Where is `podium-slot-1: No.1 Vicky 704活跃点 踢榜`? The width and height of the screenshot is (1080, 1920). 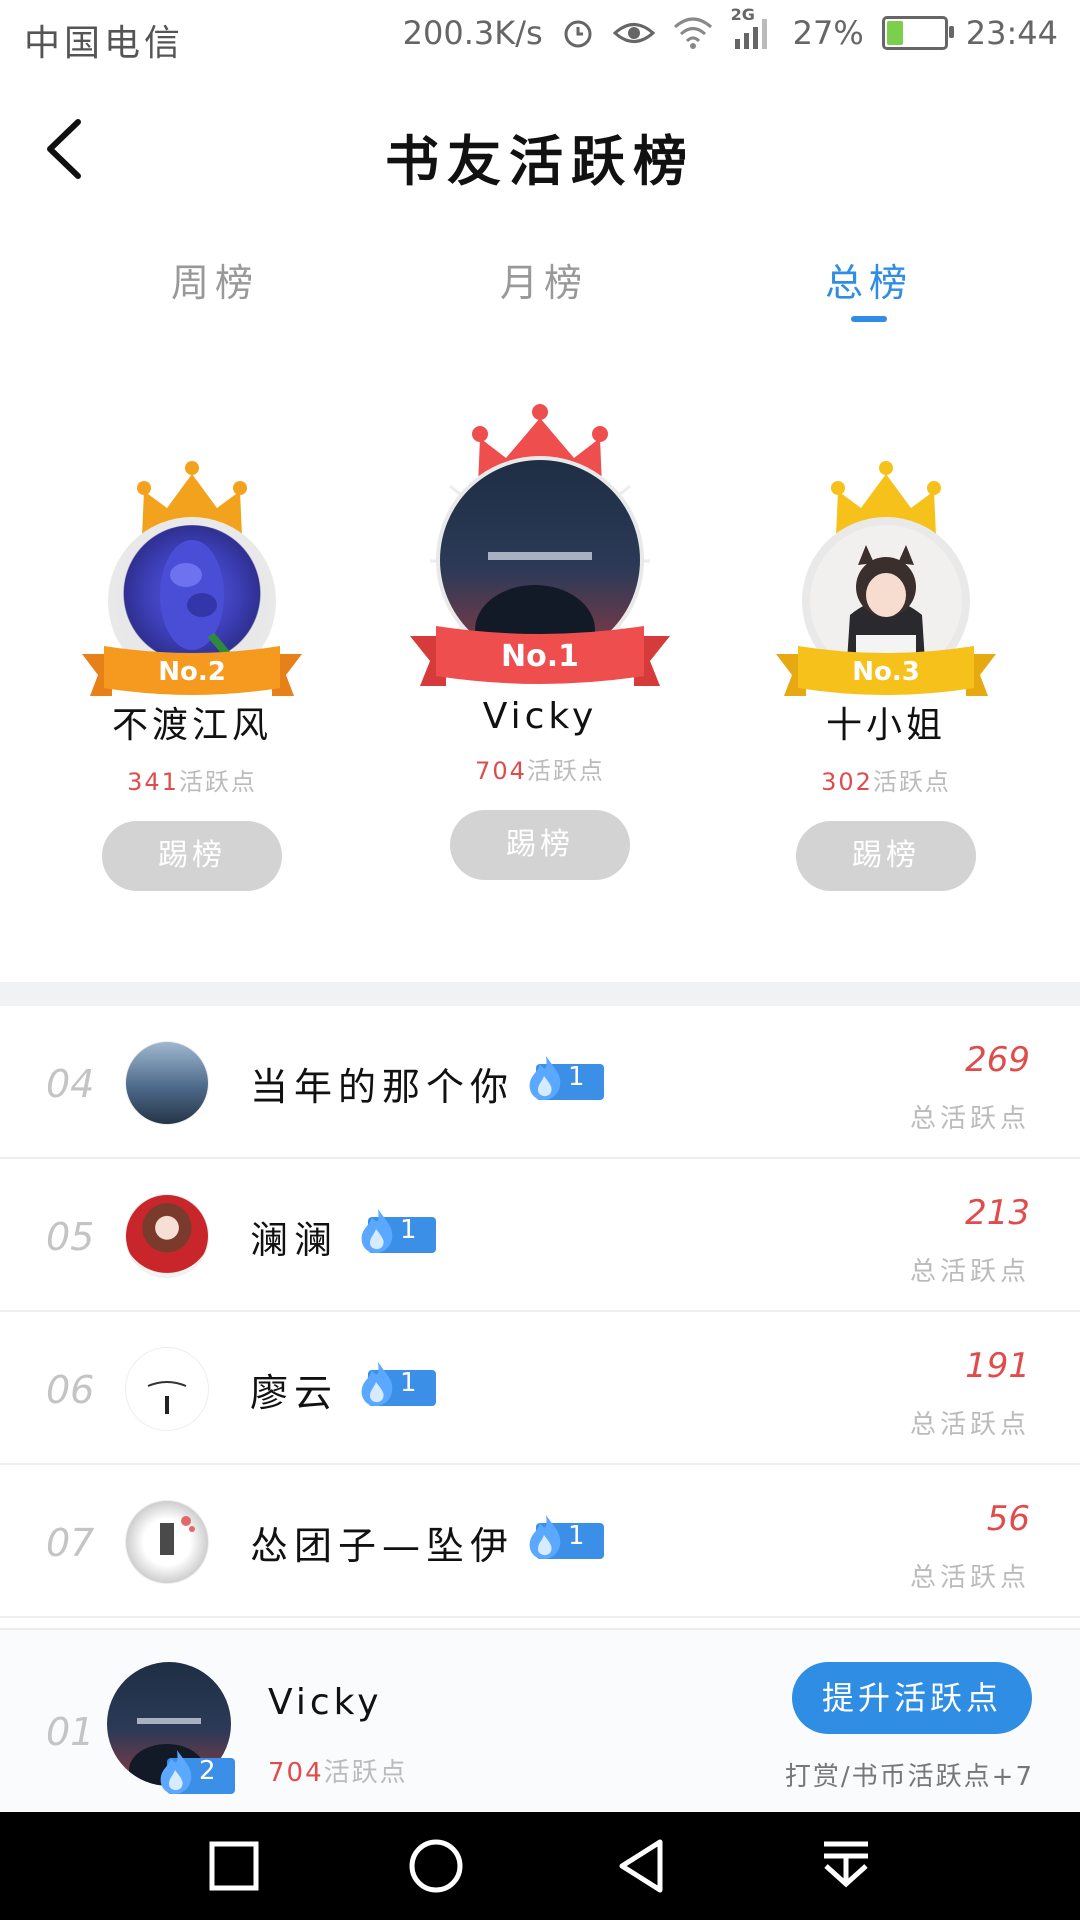 podium-slot-1: No.1 Vicky 704活跃点 踢榜 is located at coordinates (540, 628).